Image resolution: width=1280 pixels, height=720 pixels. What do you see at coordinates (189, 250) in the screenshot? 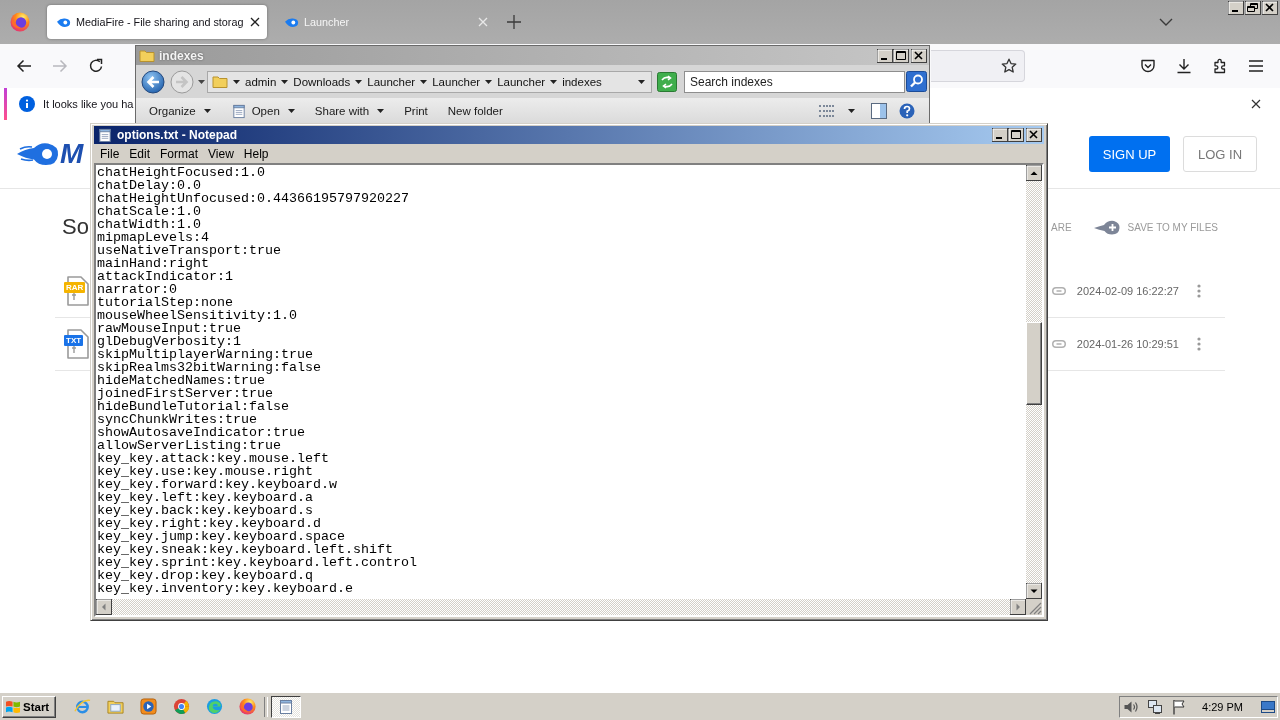
I see `text-line: useNativeTransport:true` at bounding box center [189, 250].